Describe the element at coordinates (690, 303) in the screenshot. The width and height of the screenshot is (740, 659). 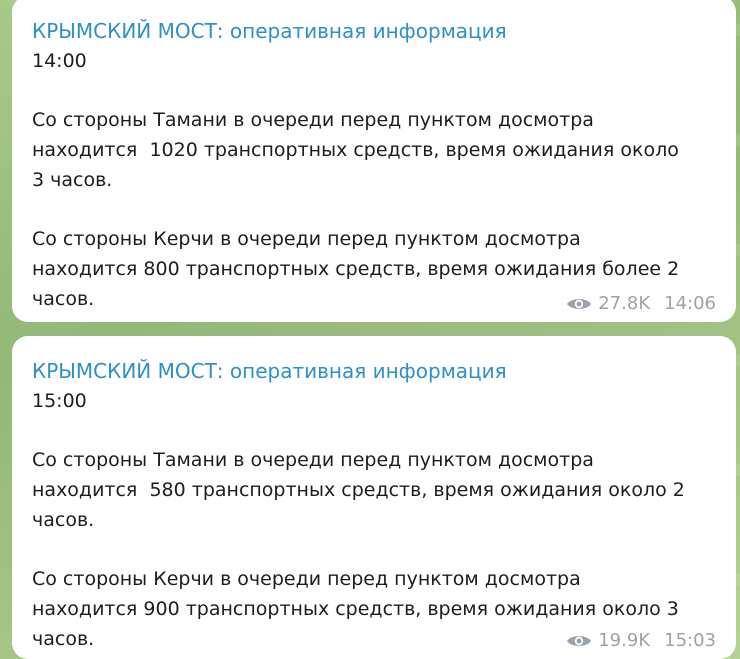
I see `post-time: 14:06` at that location.